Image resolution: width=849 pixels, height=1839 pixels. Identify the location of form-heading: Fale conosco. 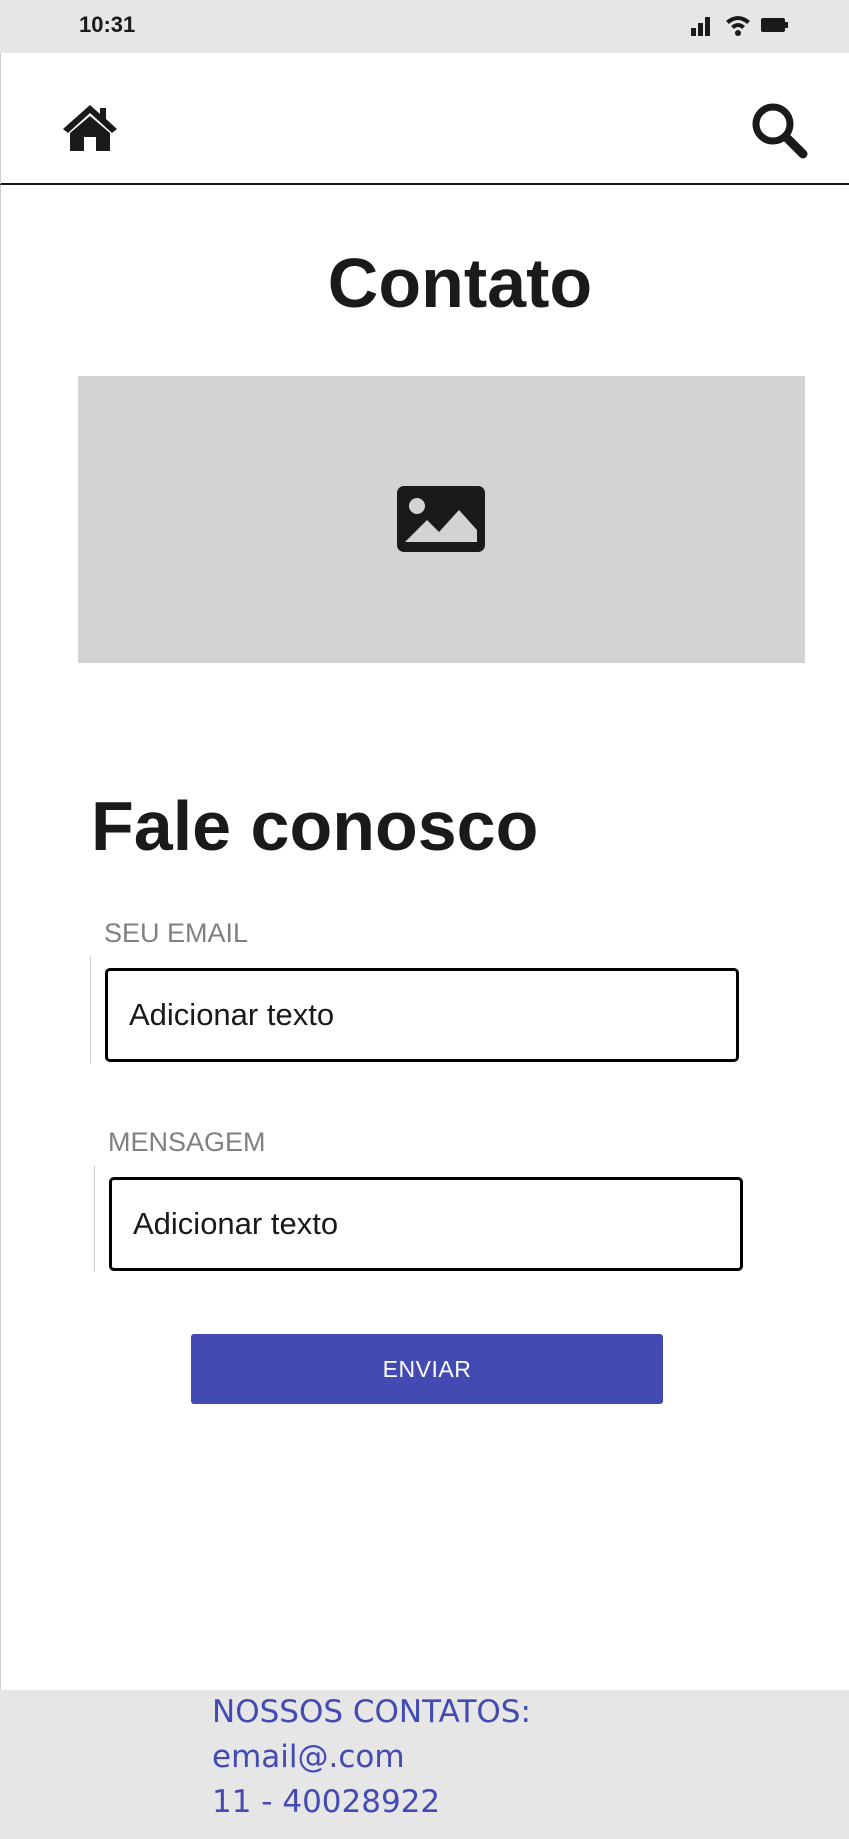
(315, 826).